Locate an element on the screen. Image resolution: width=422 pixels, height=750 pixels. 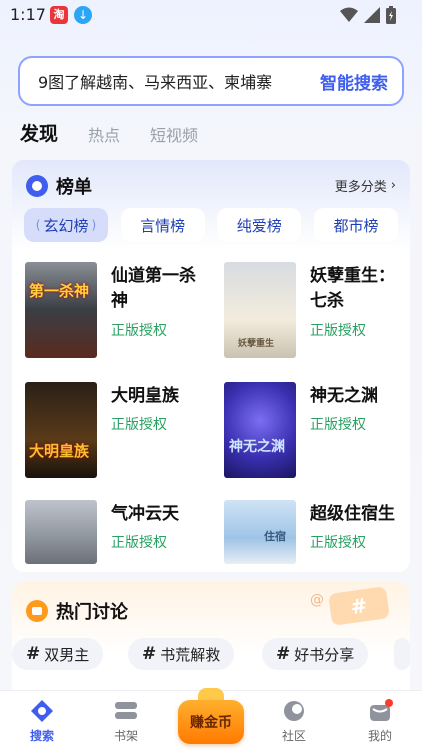
search-nav-icon is located at coordinates (42, 711).